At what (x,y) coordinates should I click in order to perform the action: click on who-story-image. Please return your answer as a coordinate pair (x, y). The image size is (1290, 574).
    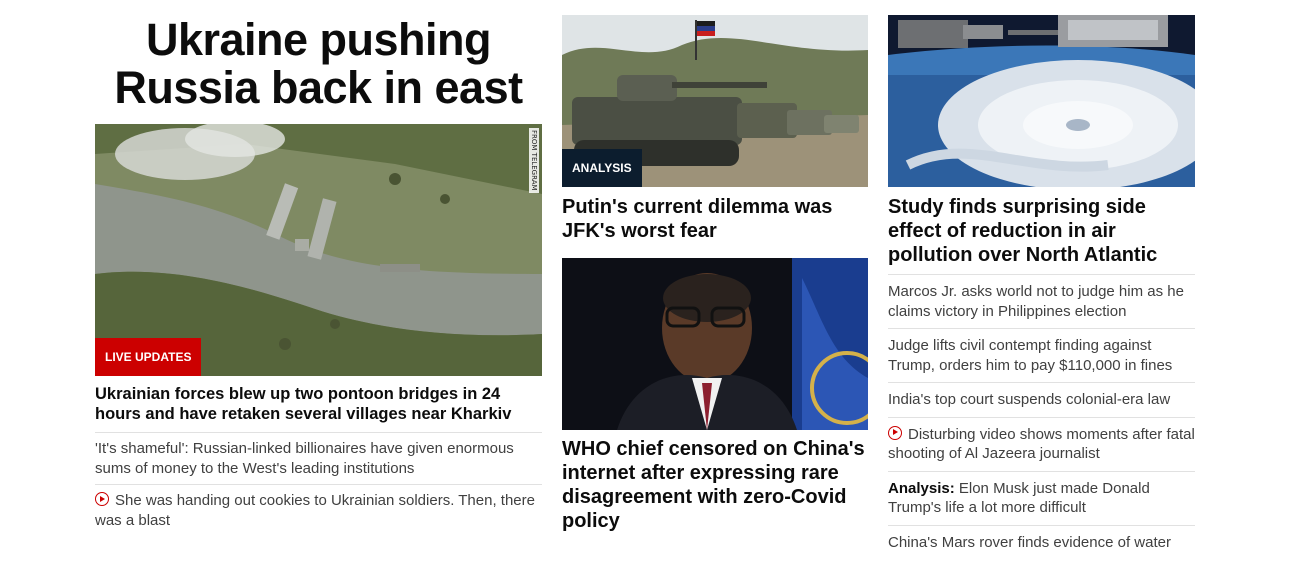
    Looking at the image, I should click on (715, 344).